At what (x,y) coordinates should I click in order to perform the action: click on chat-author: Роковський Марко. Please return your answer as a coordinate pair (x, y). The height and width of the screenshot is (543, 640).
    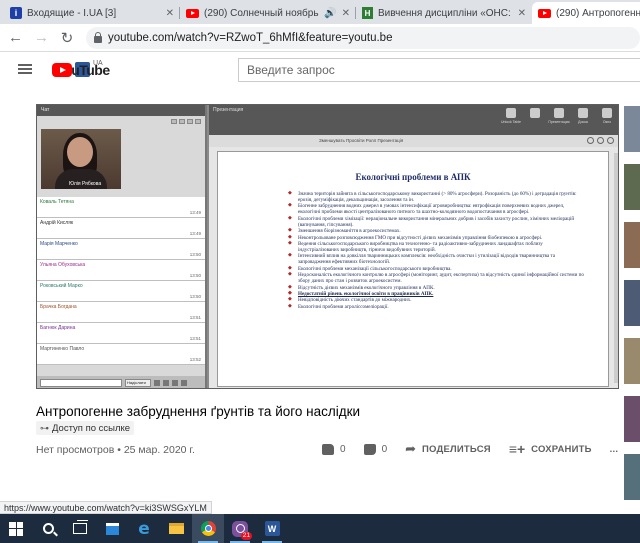
    Looking at the image, I should click on (61, 286).